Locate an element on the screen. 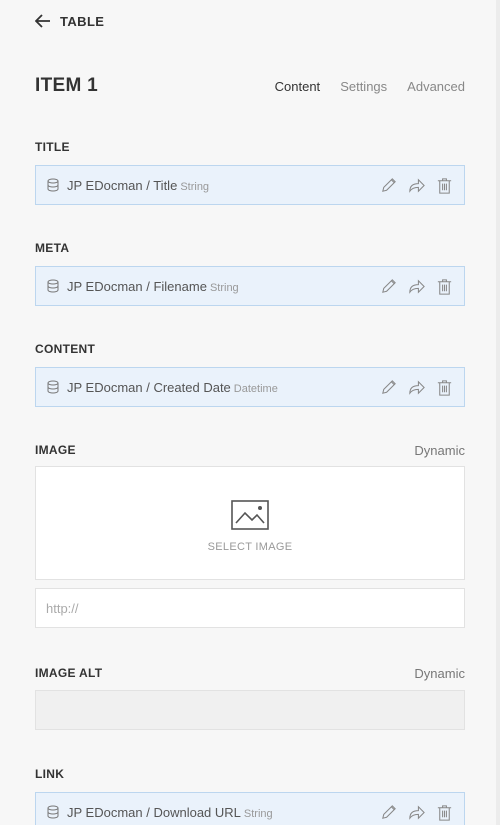  field-meta: META JP EDocman / Filename String is located at coordinates (250, 273).